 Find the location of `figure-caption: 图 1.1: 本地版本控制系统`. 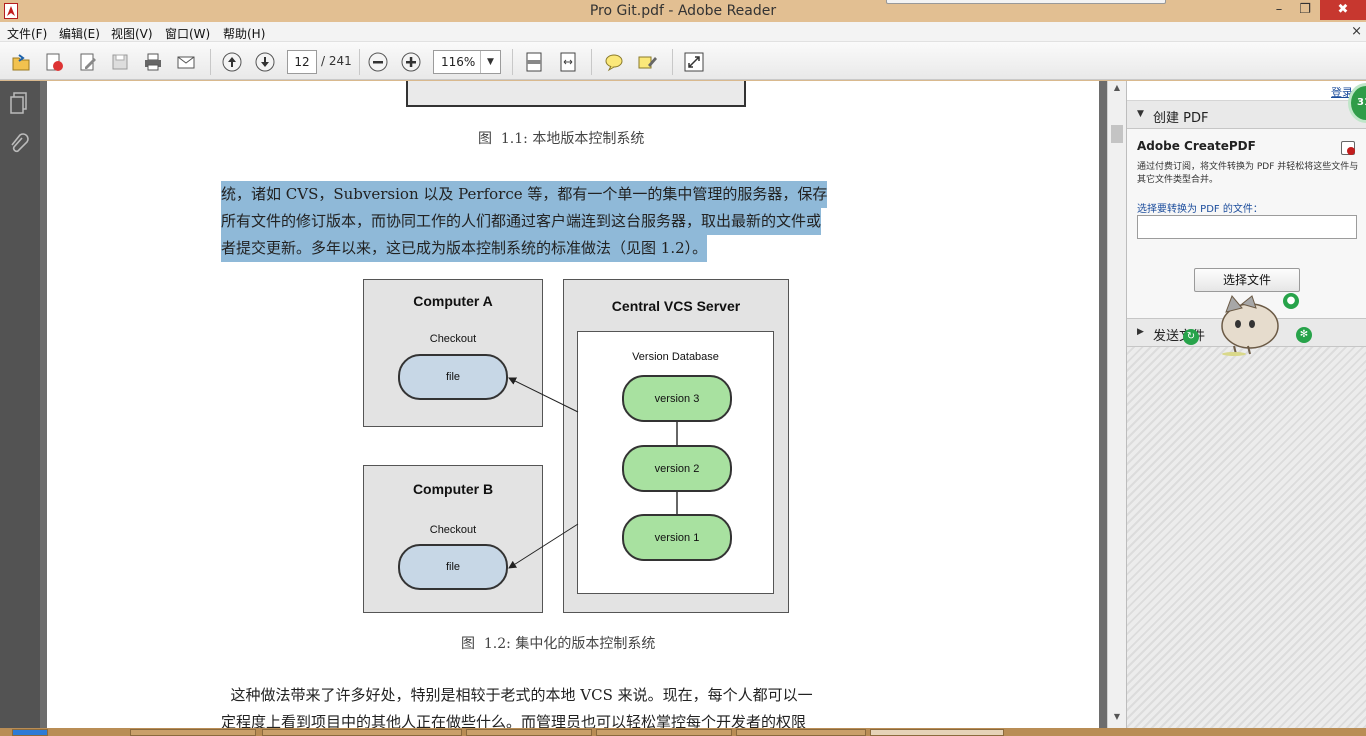

figure-caption: 图 1.1: 本地版本控制系统 is located at coordinates (561, 139).